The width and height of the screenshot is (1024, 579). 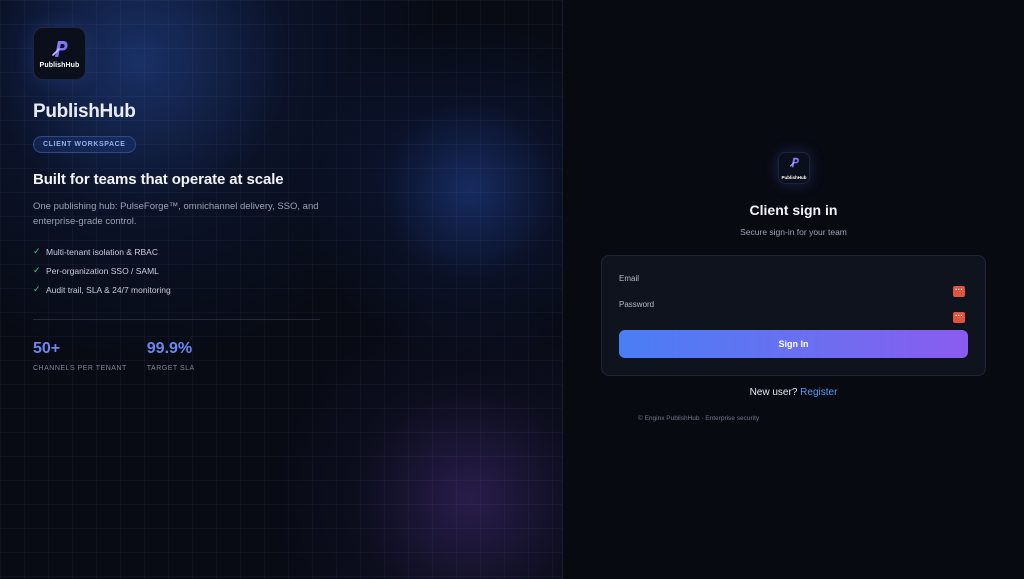 What do you see at coordinates (80, 356) in the screenshot?
I see `stat-channels: 50+ CHANNELS PER TENANT` at bounding box center [80, 356].